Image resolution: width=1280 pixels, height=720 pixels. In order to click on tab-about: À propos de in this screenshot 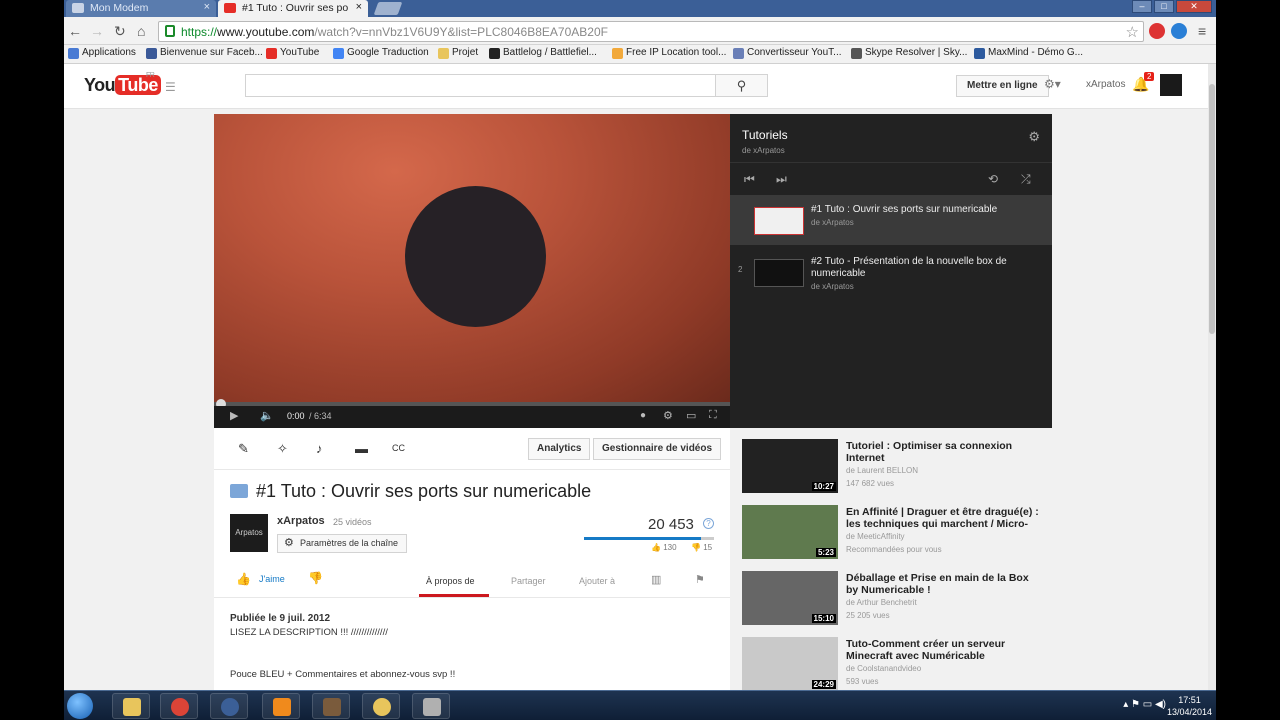, I will do `click(450, 581)`.